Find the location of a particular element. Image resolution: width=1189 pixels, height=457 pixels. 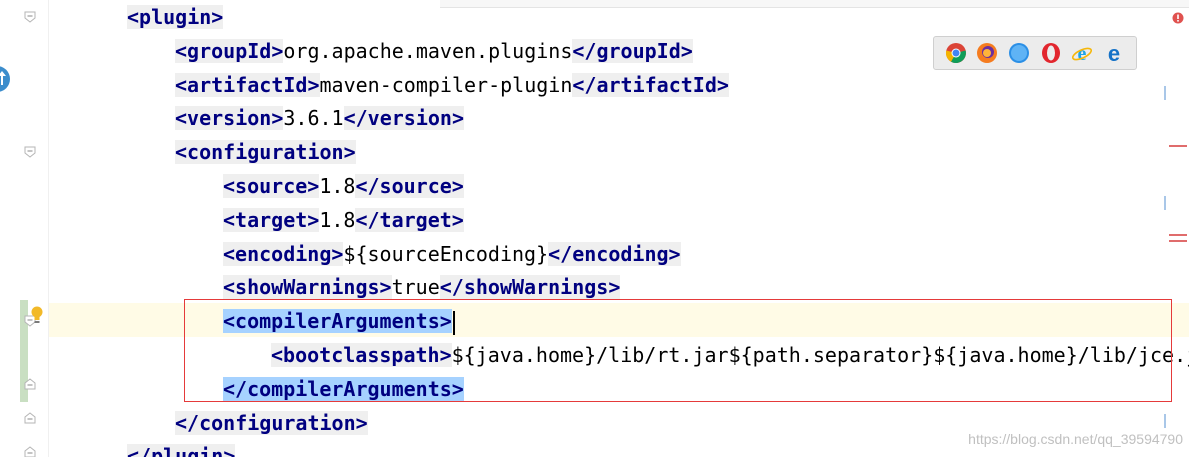

xml-tag: </version> is located at coordinates (404, 118).